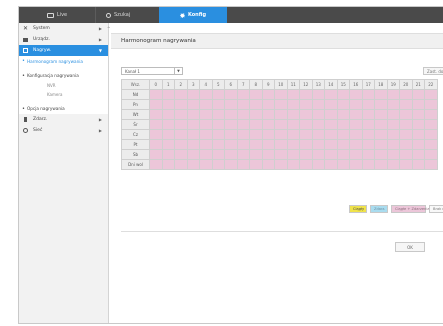 This screenshot has height=326, width=443. Describe the element at coordinates (181, 84) in the screenshot. I see `hour-header: 2` at that location.